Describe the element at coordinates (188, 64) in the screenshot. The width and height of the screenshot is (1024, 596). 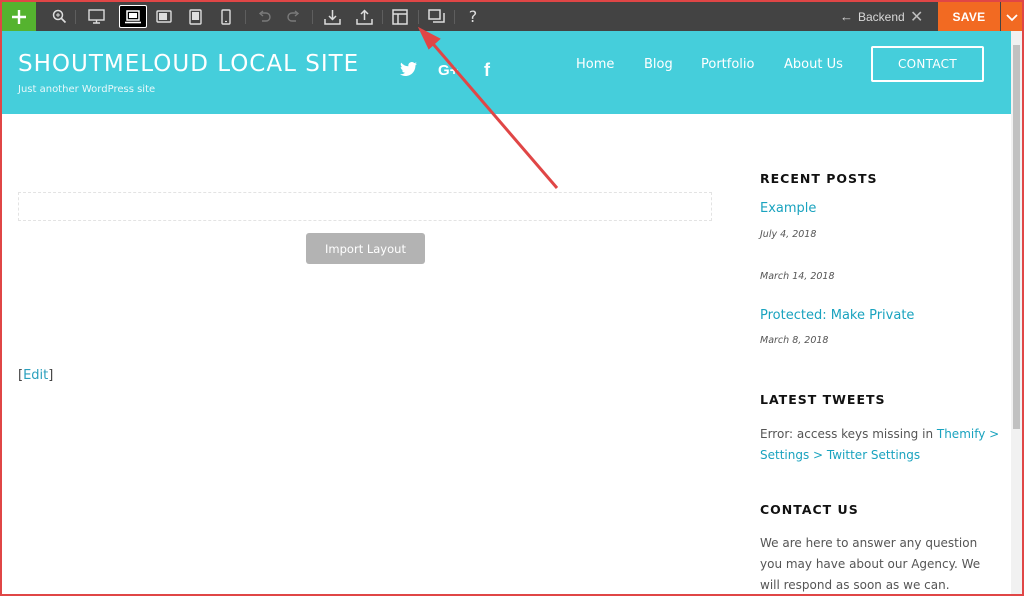
I see `site-title: SHOUTMELOUD LOCAL SITE` at that location.